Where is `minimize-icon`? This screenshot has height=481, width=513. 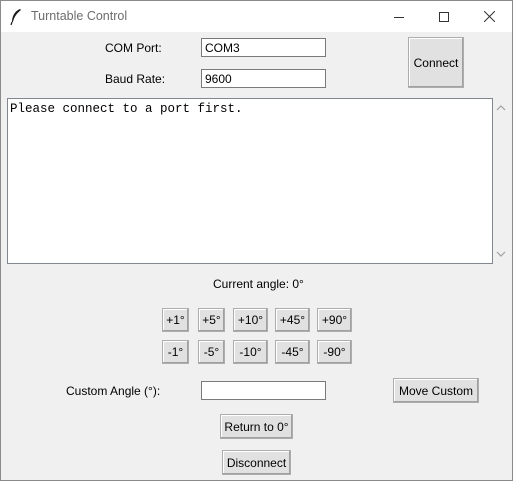 minimize-icon is located at coordinates (399, 17).